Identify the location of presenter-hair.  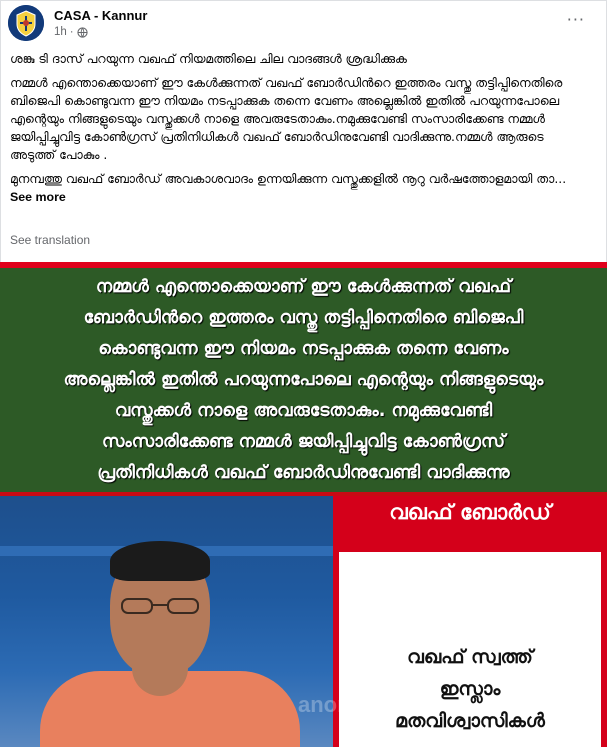
(160, 561).